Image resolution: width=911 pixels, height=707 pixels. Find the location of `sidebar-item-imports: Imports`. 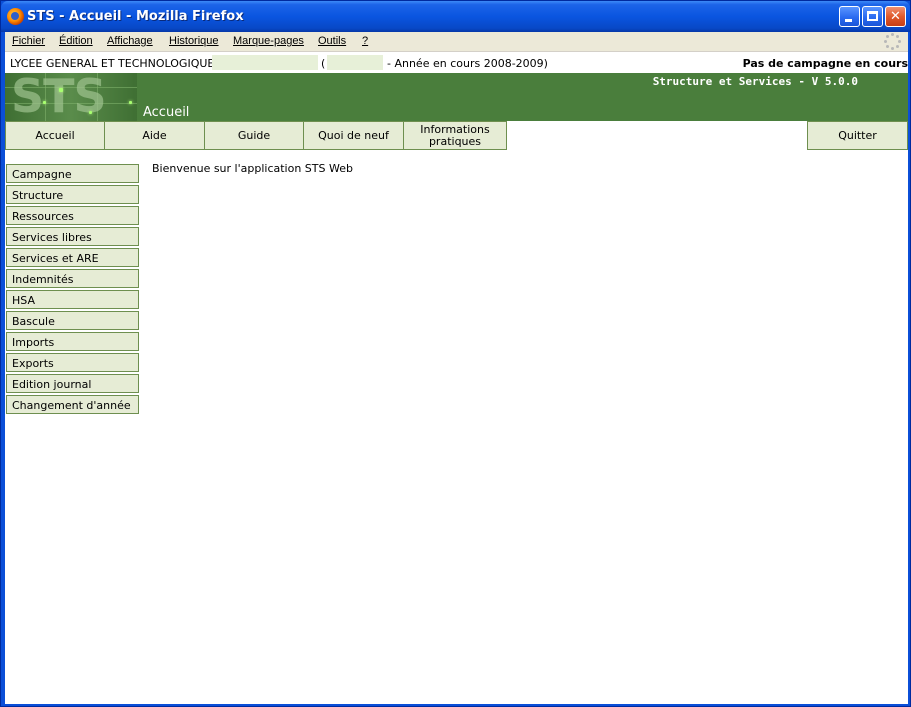

sidebar-item-imports: Imports is located at coordinates (72, 341).